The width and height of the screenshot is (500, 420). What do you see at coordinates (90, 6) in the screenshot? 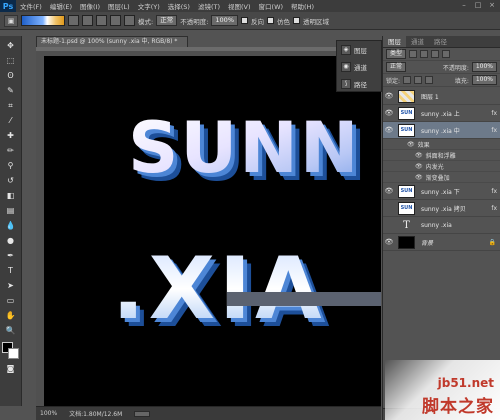
I see `menu-image: 图像(I)` at bounding box center [90, 6].